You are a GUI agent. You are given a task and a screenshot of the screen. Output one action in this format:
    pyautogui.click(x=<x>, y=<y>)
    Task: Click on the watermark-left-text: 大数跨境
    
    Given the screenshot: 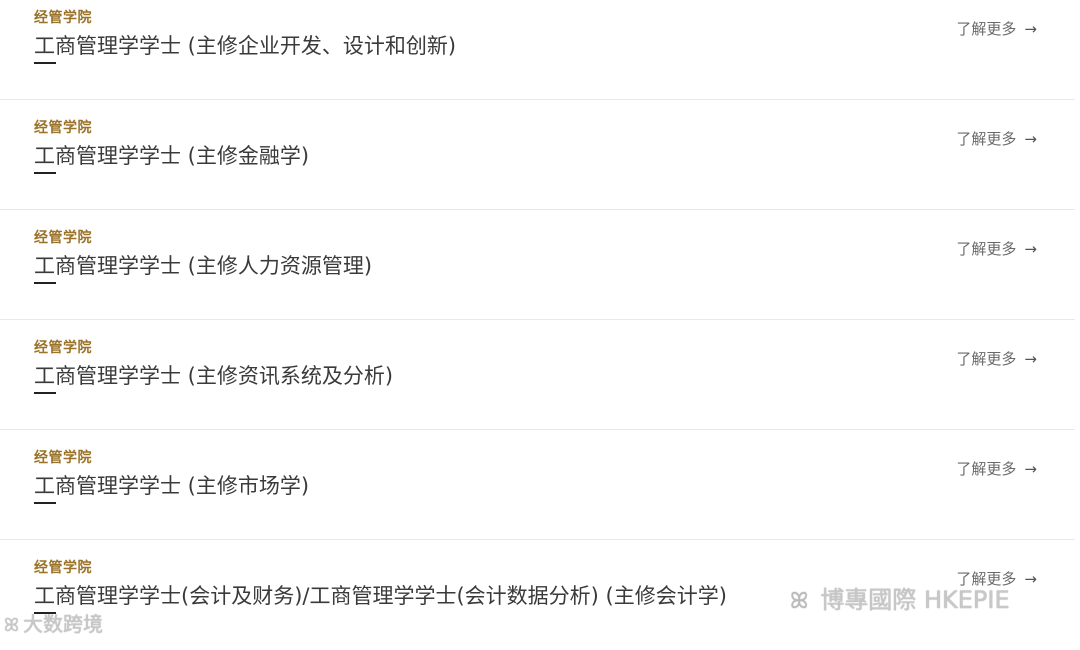 What is the action you would take?
    pyautogui.click(x=62, y=624)
    